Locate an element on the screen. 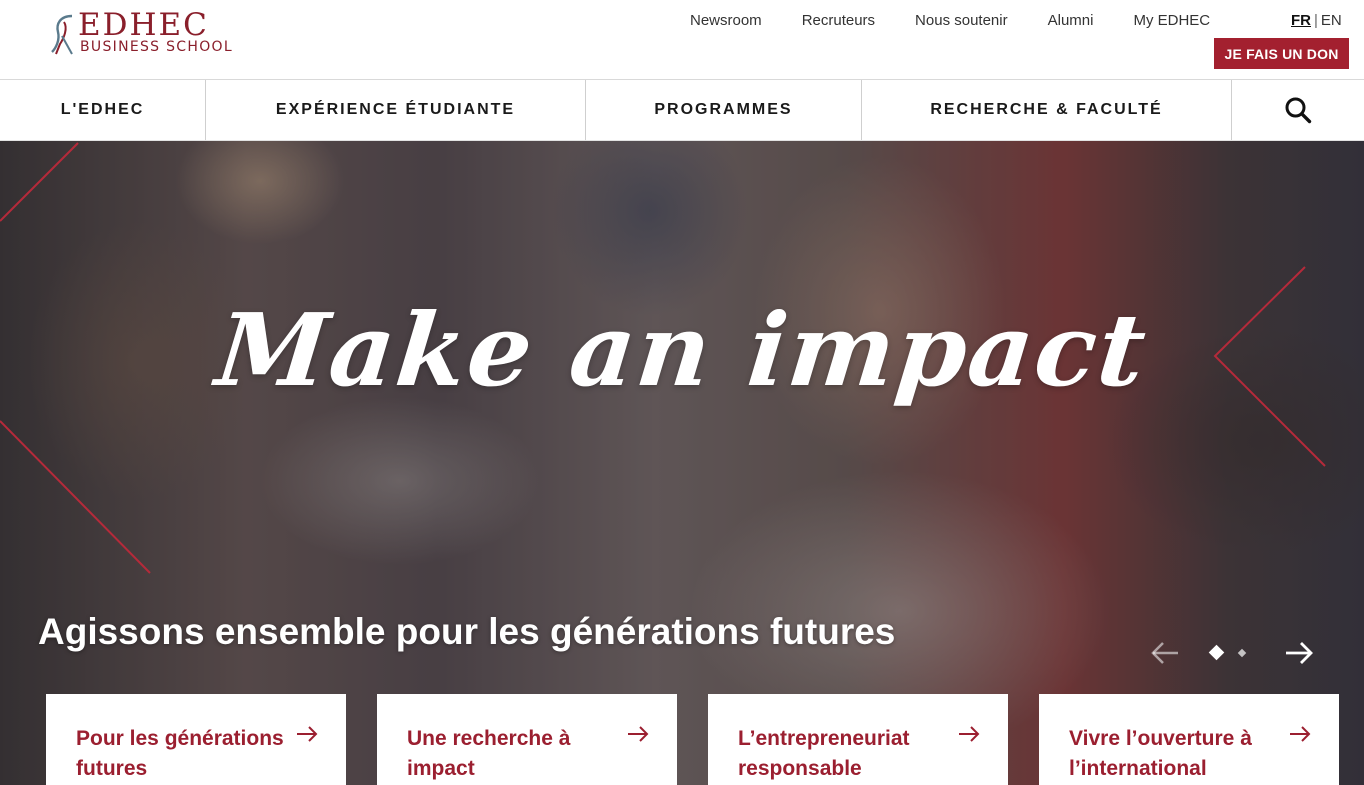  nav-item-ledhec: L'EDHEC is located at coordinates (103, 110).